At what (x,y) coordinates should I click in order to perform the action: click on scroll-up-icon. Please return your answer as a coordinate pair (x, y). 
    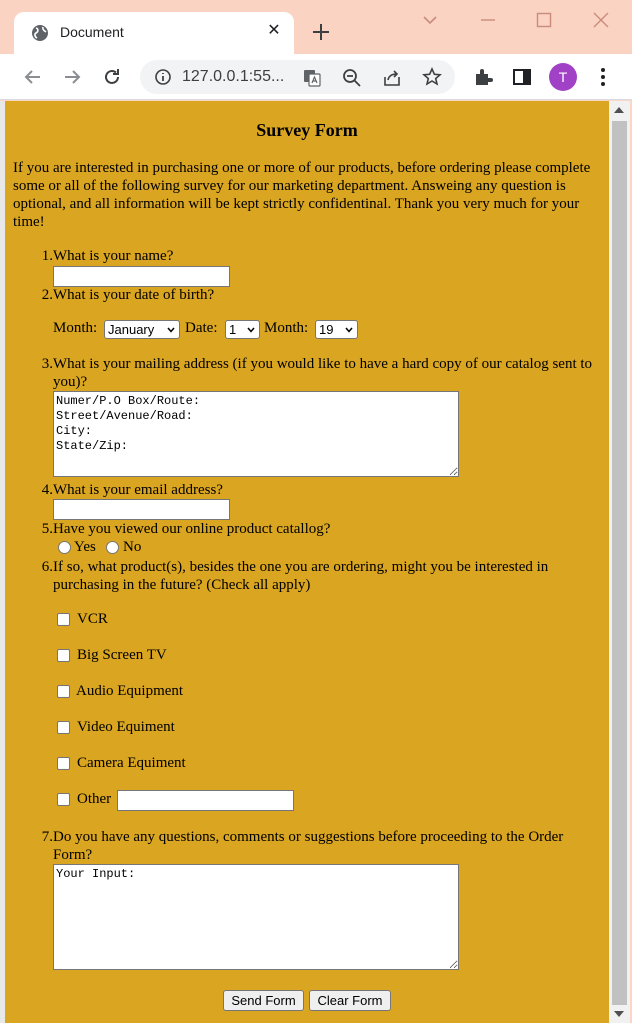
    Looking at the image, I should click on (619, 110).